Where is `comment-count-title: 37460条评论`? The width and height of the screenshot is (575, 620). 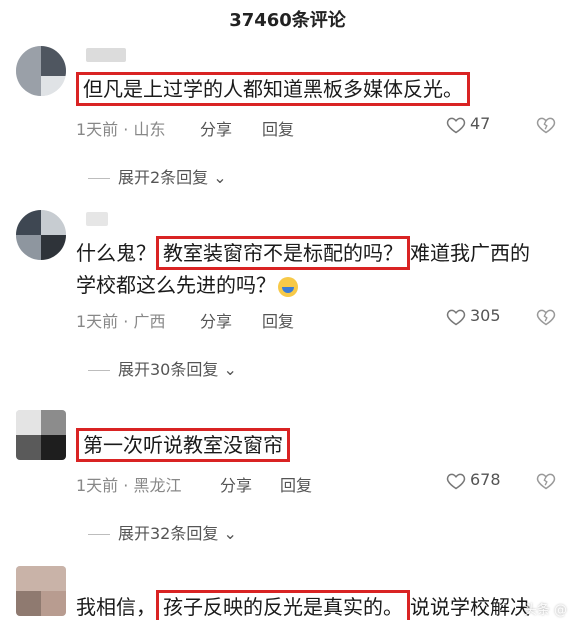
comment-count-title: 37460条评论 is located at coordinates (287, 20).